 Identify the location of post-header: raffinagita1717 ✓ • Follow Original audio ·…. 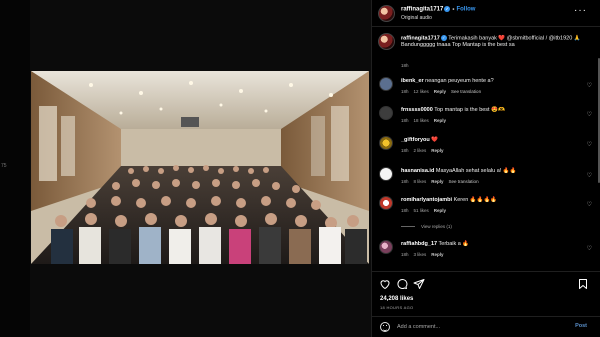
(486, 13).